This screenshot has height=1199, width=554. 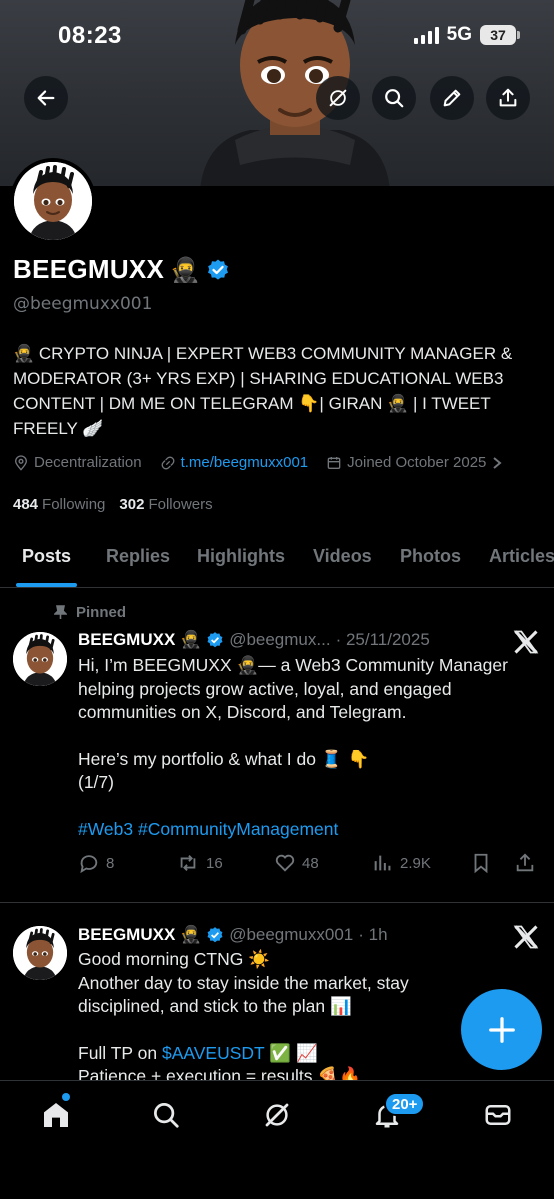 What do you see at coordinates (132, 504) in the screenshot?
I see `followers-count: 302` at bounding box center [132, 504].